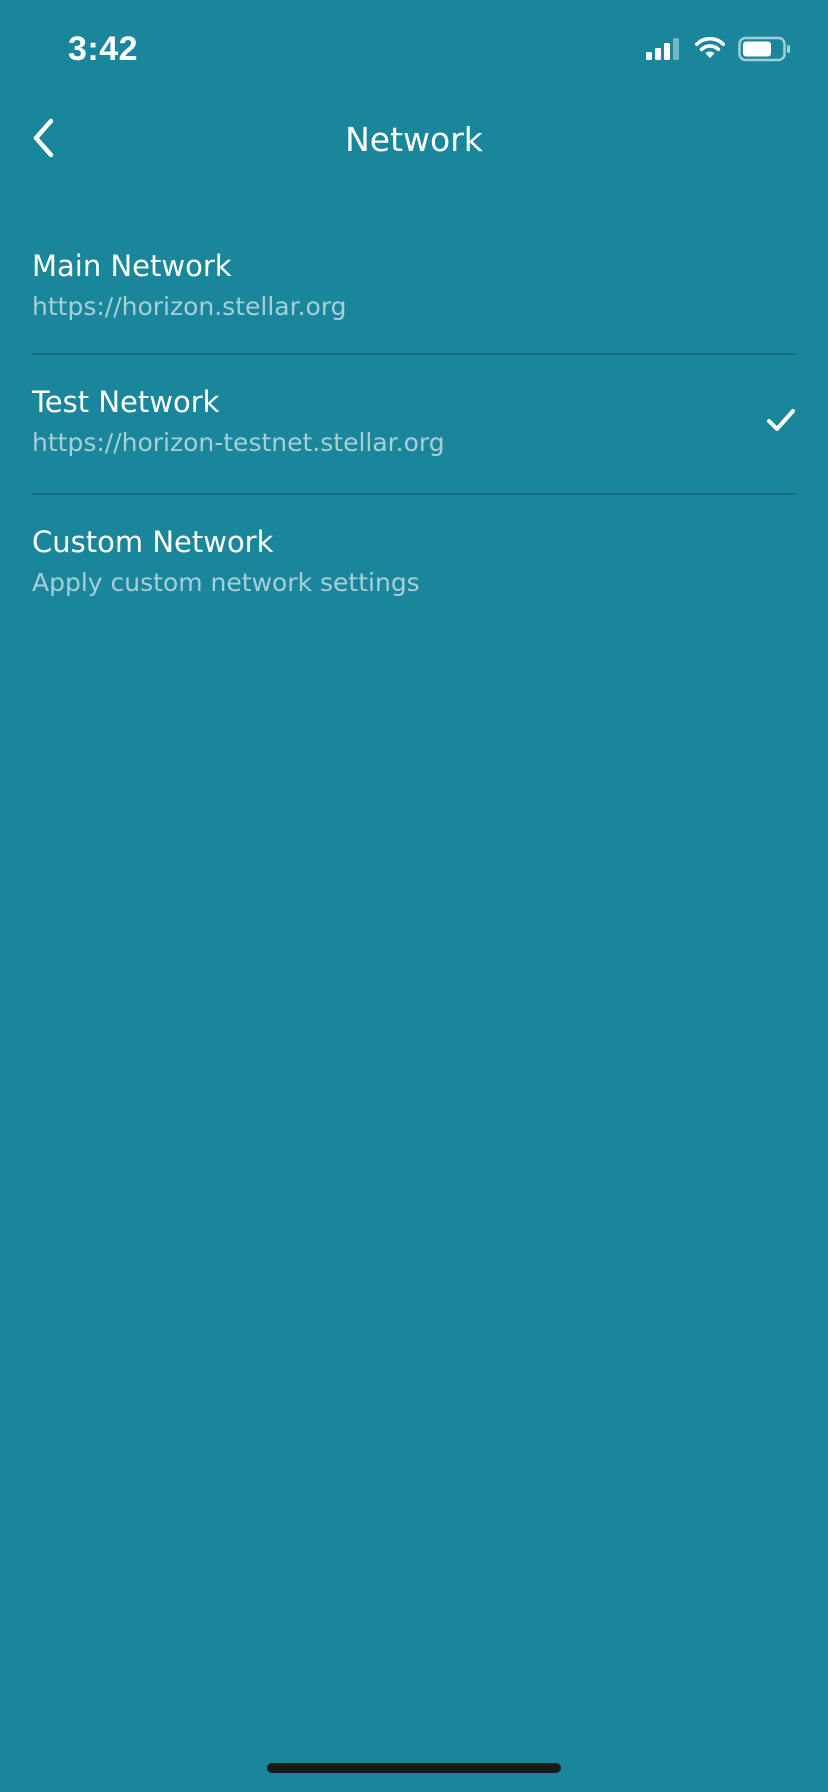 This screenshot has width=828, height=1792. I want to click on network-item-title: Main Network, so click(132, 266).